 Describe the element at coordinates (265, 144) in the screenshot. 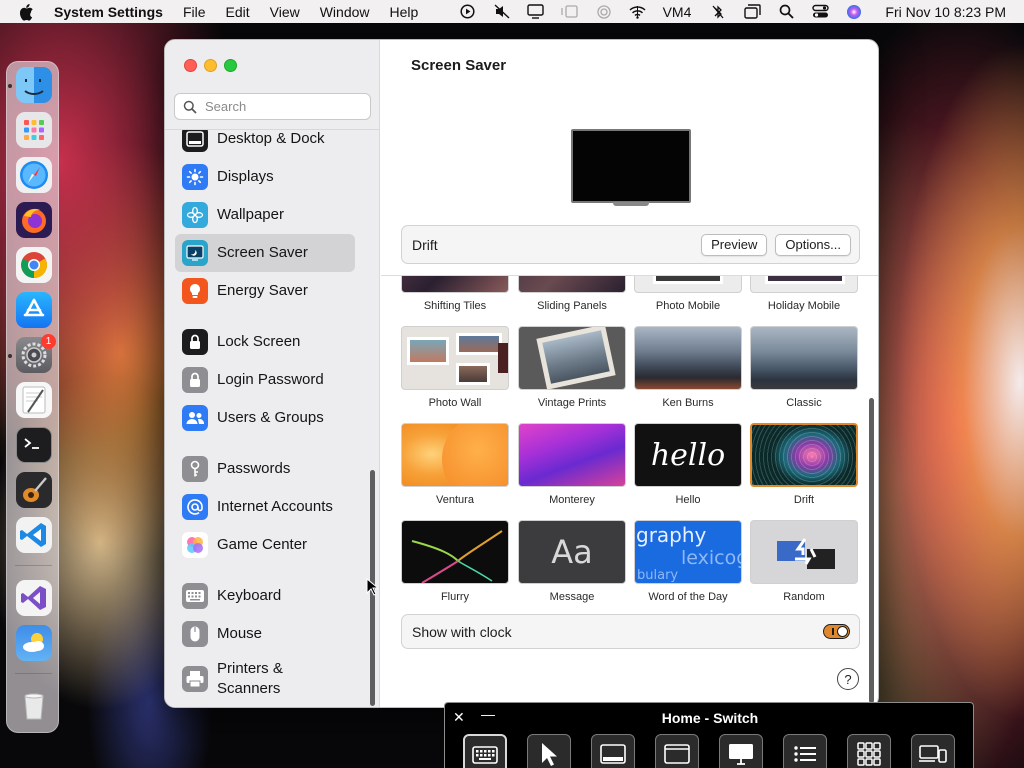

I see `sidebar-item-desktop-dock: Desktop & Dock` at that location.